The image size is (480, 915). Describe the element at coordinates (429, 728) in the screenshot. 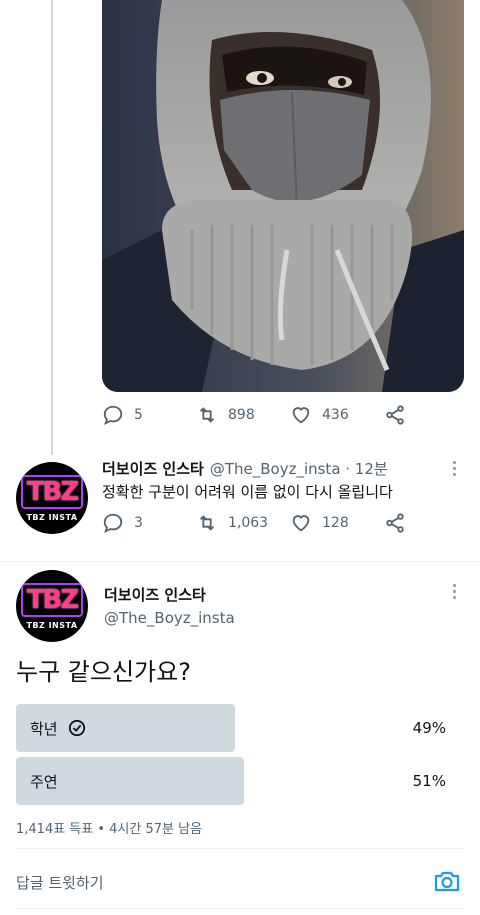

I see `poll-option-percent: 49%` at that location.